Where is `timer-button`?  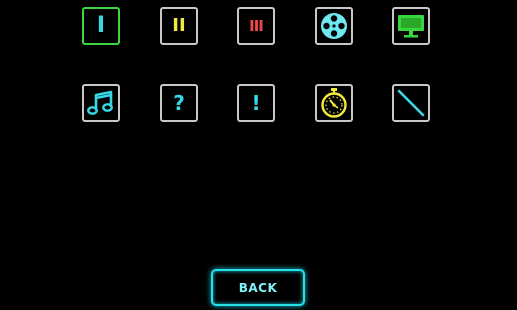
timer-button is located at coordinates (334, 103).